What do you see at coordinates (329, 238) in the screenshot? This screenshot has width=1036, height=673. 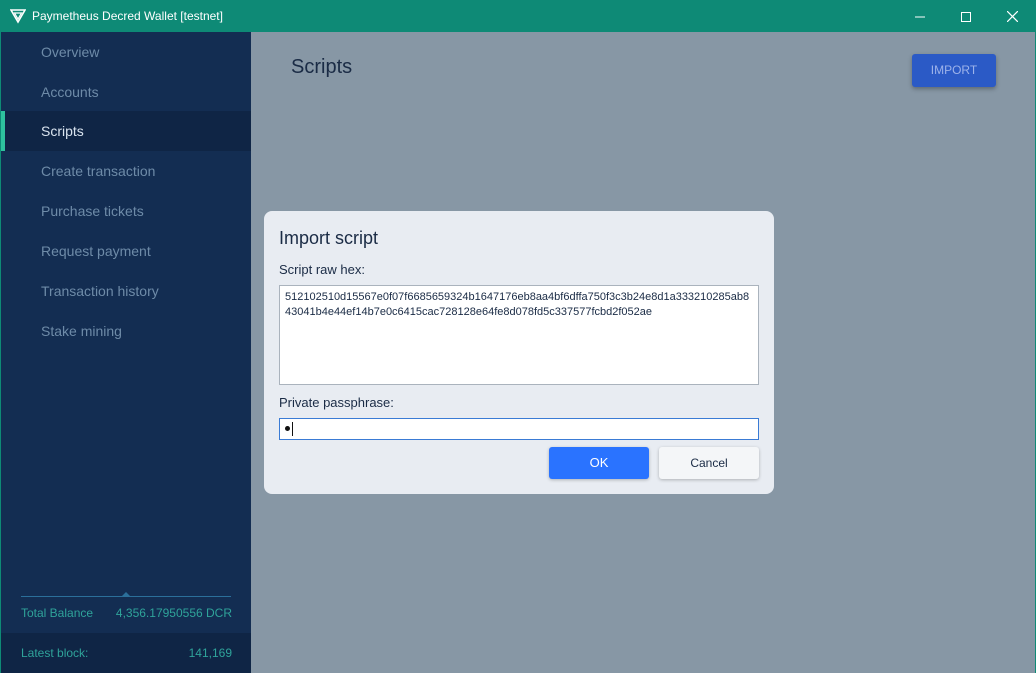 I see `dialog-title: Import script` at bounding box center [329, 238].